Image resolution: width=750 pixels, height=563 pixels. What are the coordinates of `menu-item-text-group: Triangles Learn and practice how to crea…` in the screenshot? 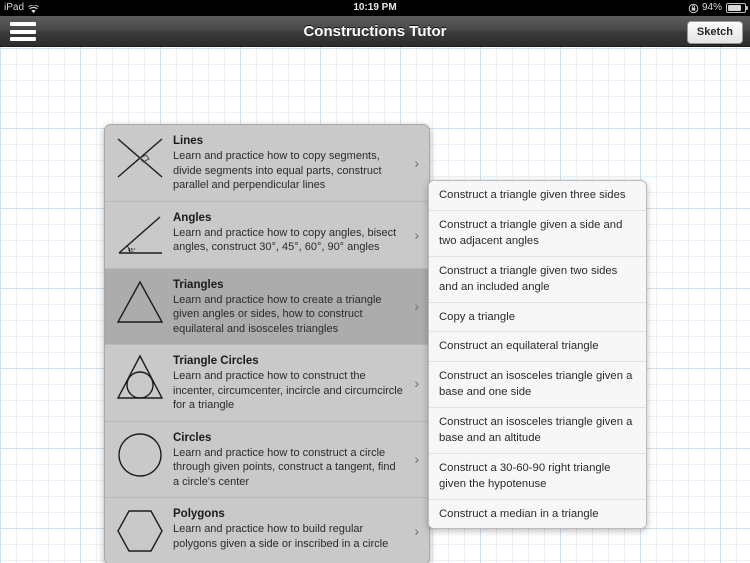 It's located at (288, 307).